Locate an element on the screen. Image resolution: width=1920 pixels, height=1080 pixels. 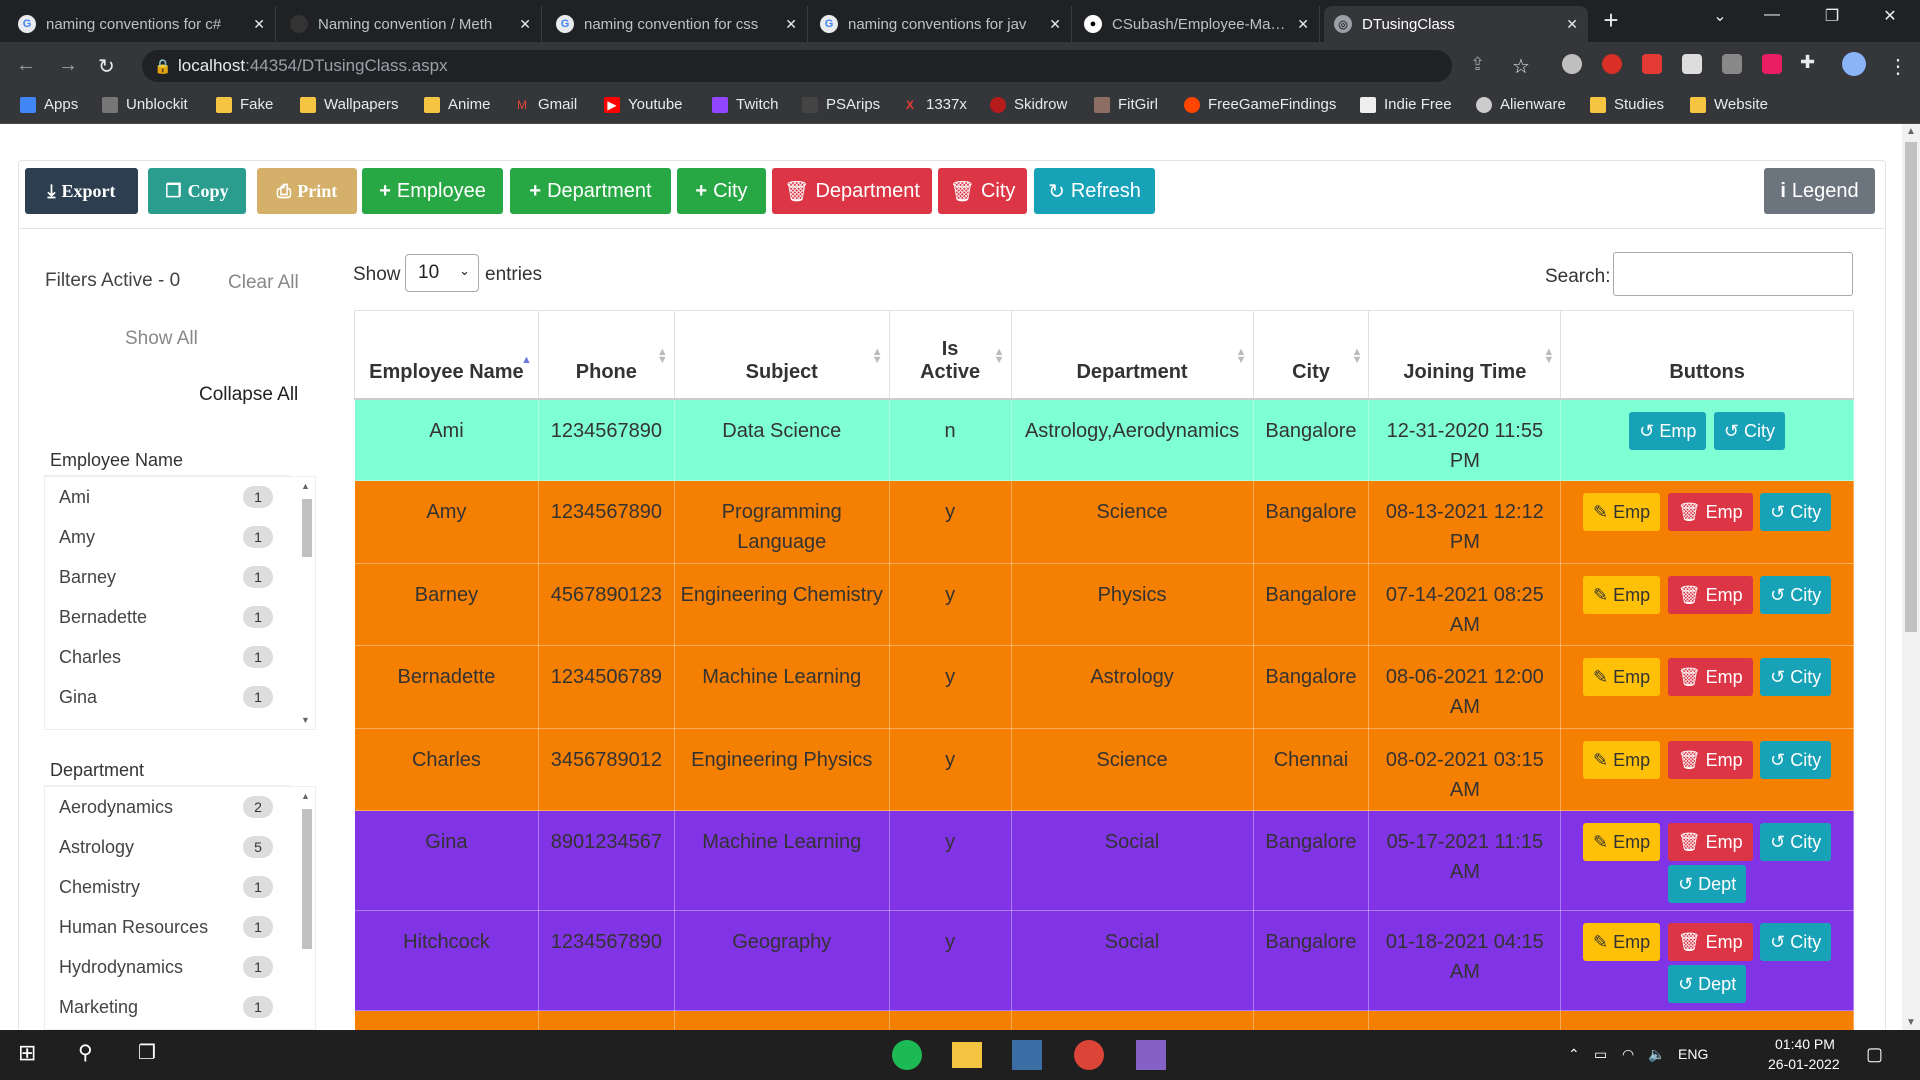
copy-button: ❐ Copy is located at coordinates (197, 191).